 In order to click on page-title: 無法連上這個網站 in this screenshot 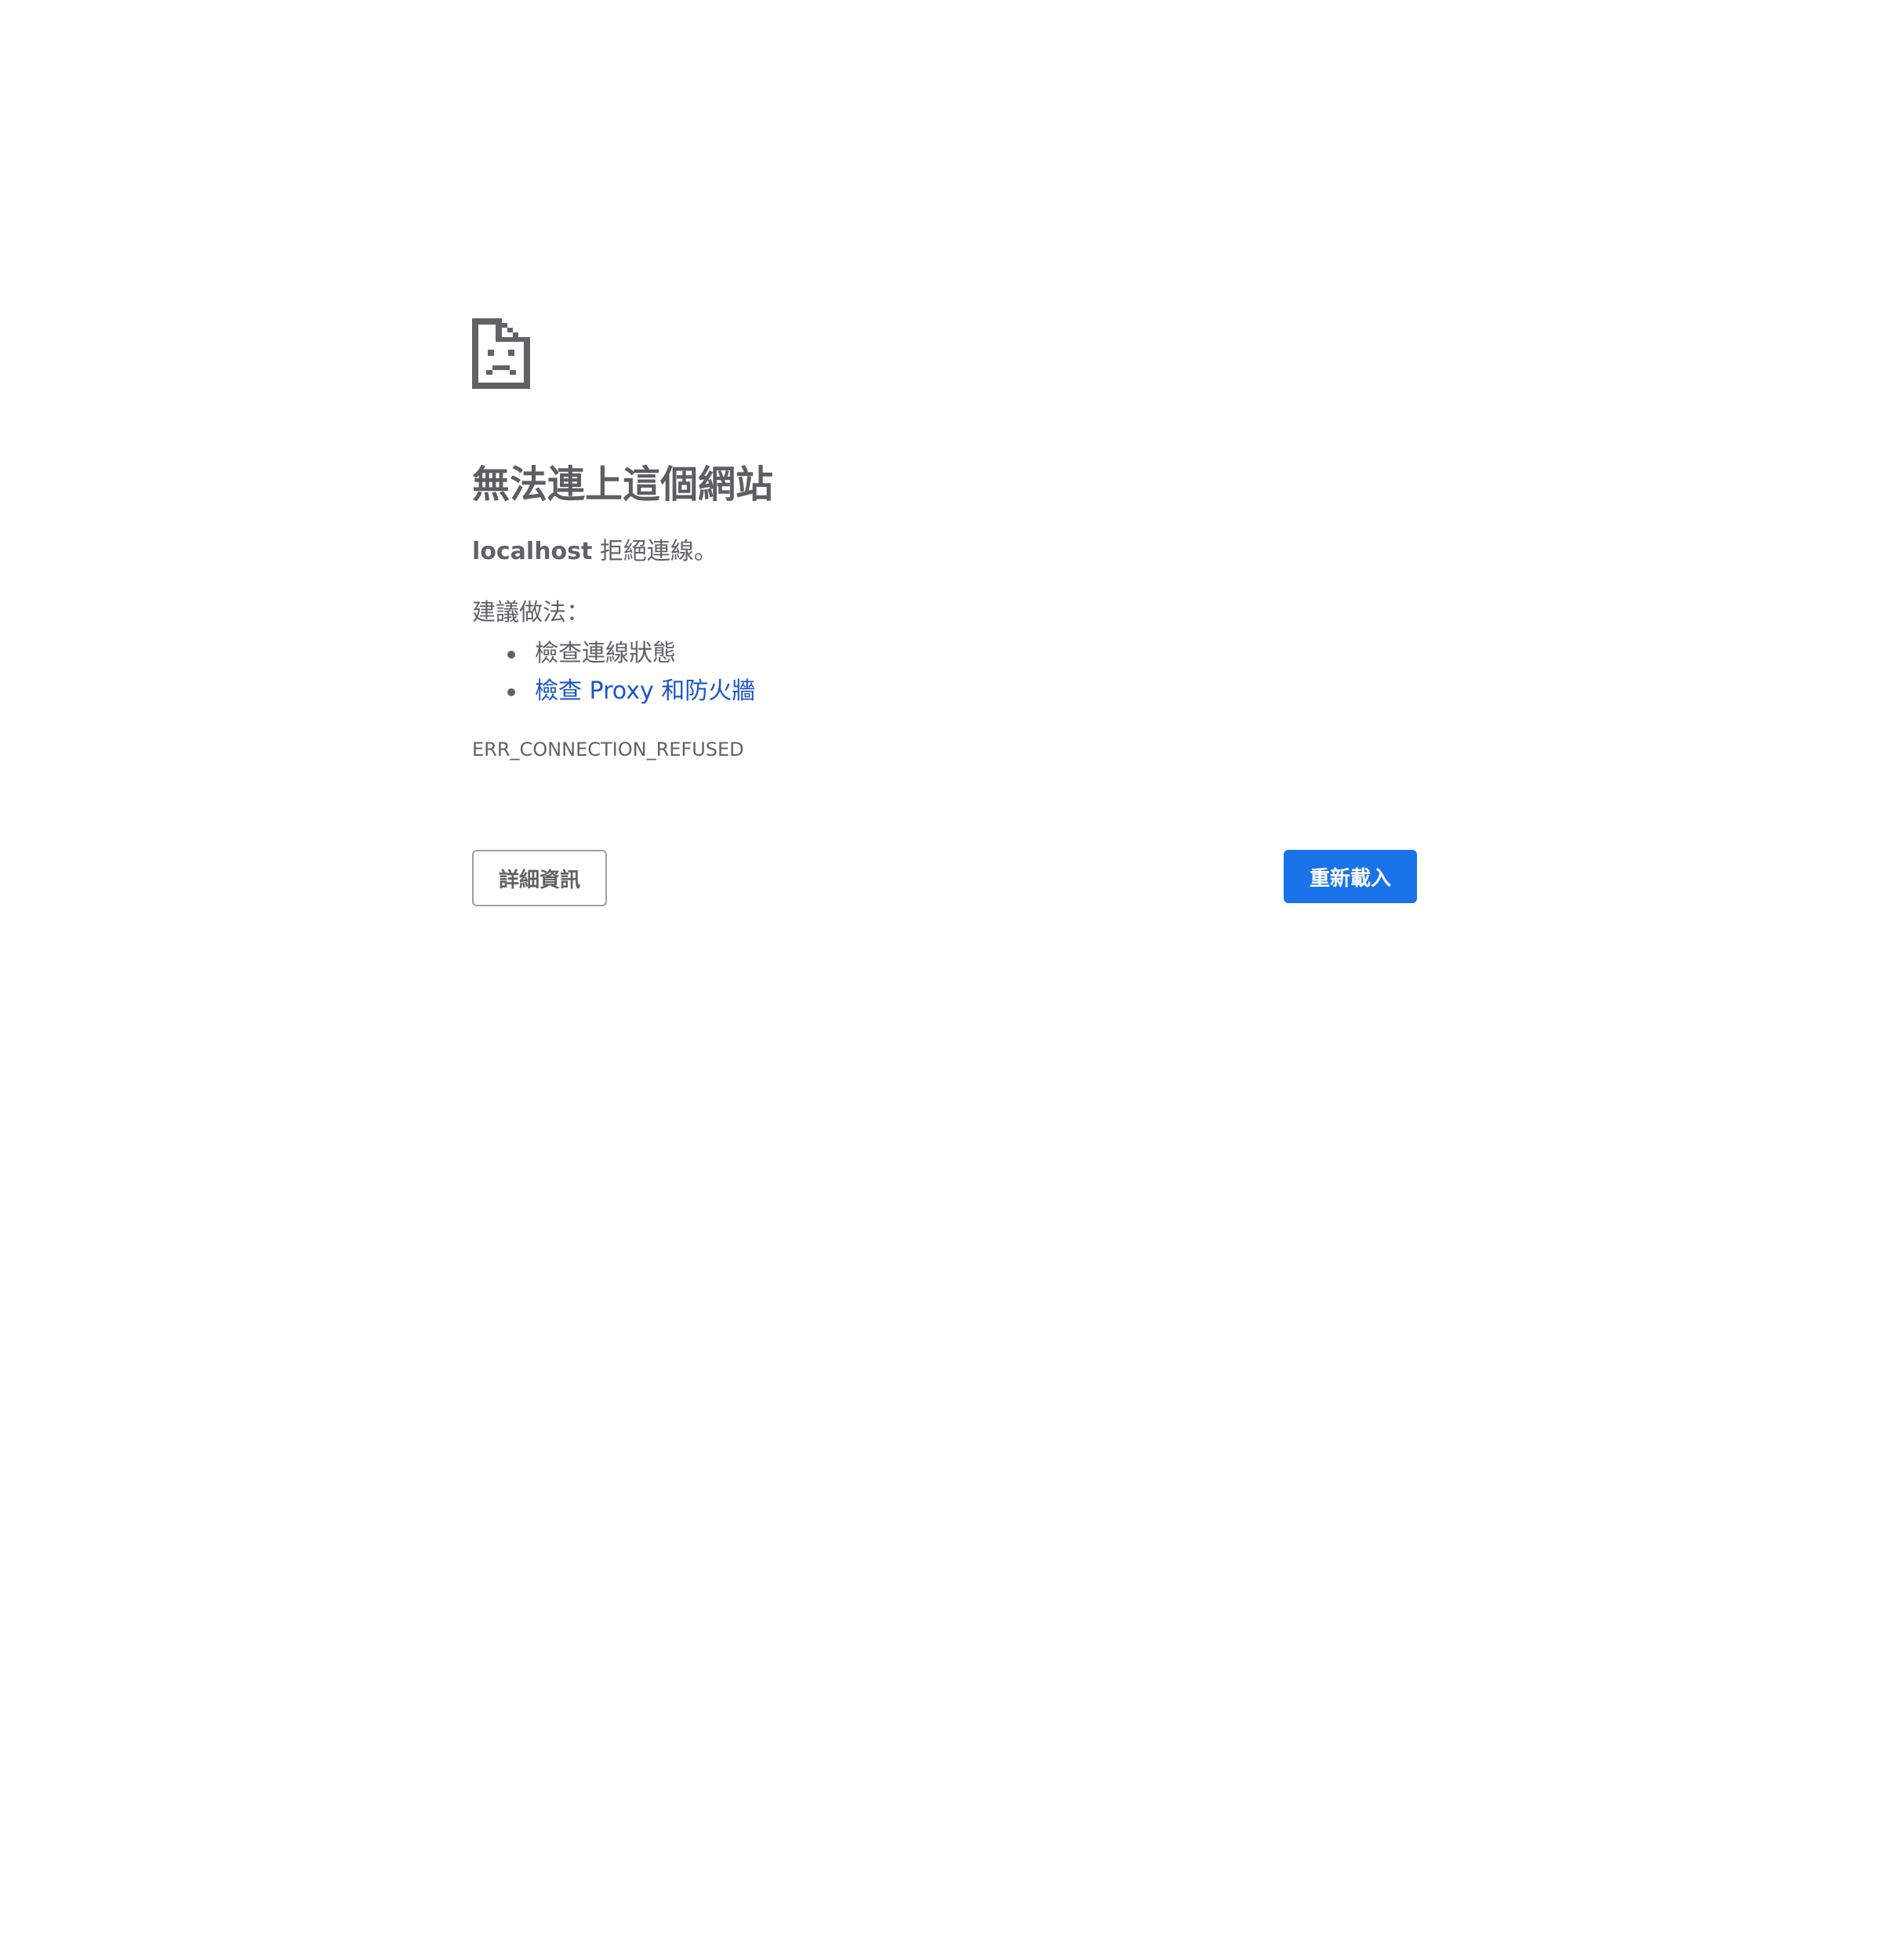, I will do `click(623, 484)`.